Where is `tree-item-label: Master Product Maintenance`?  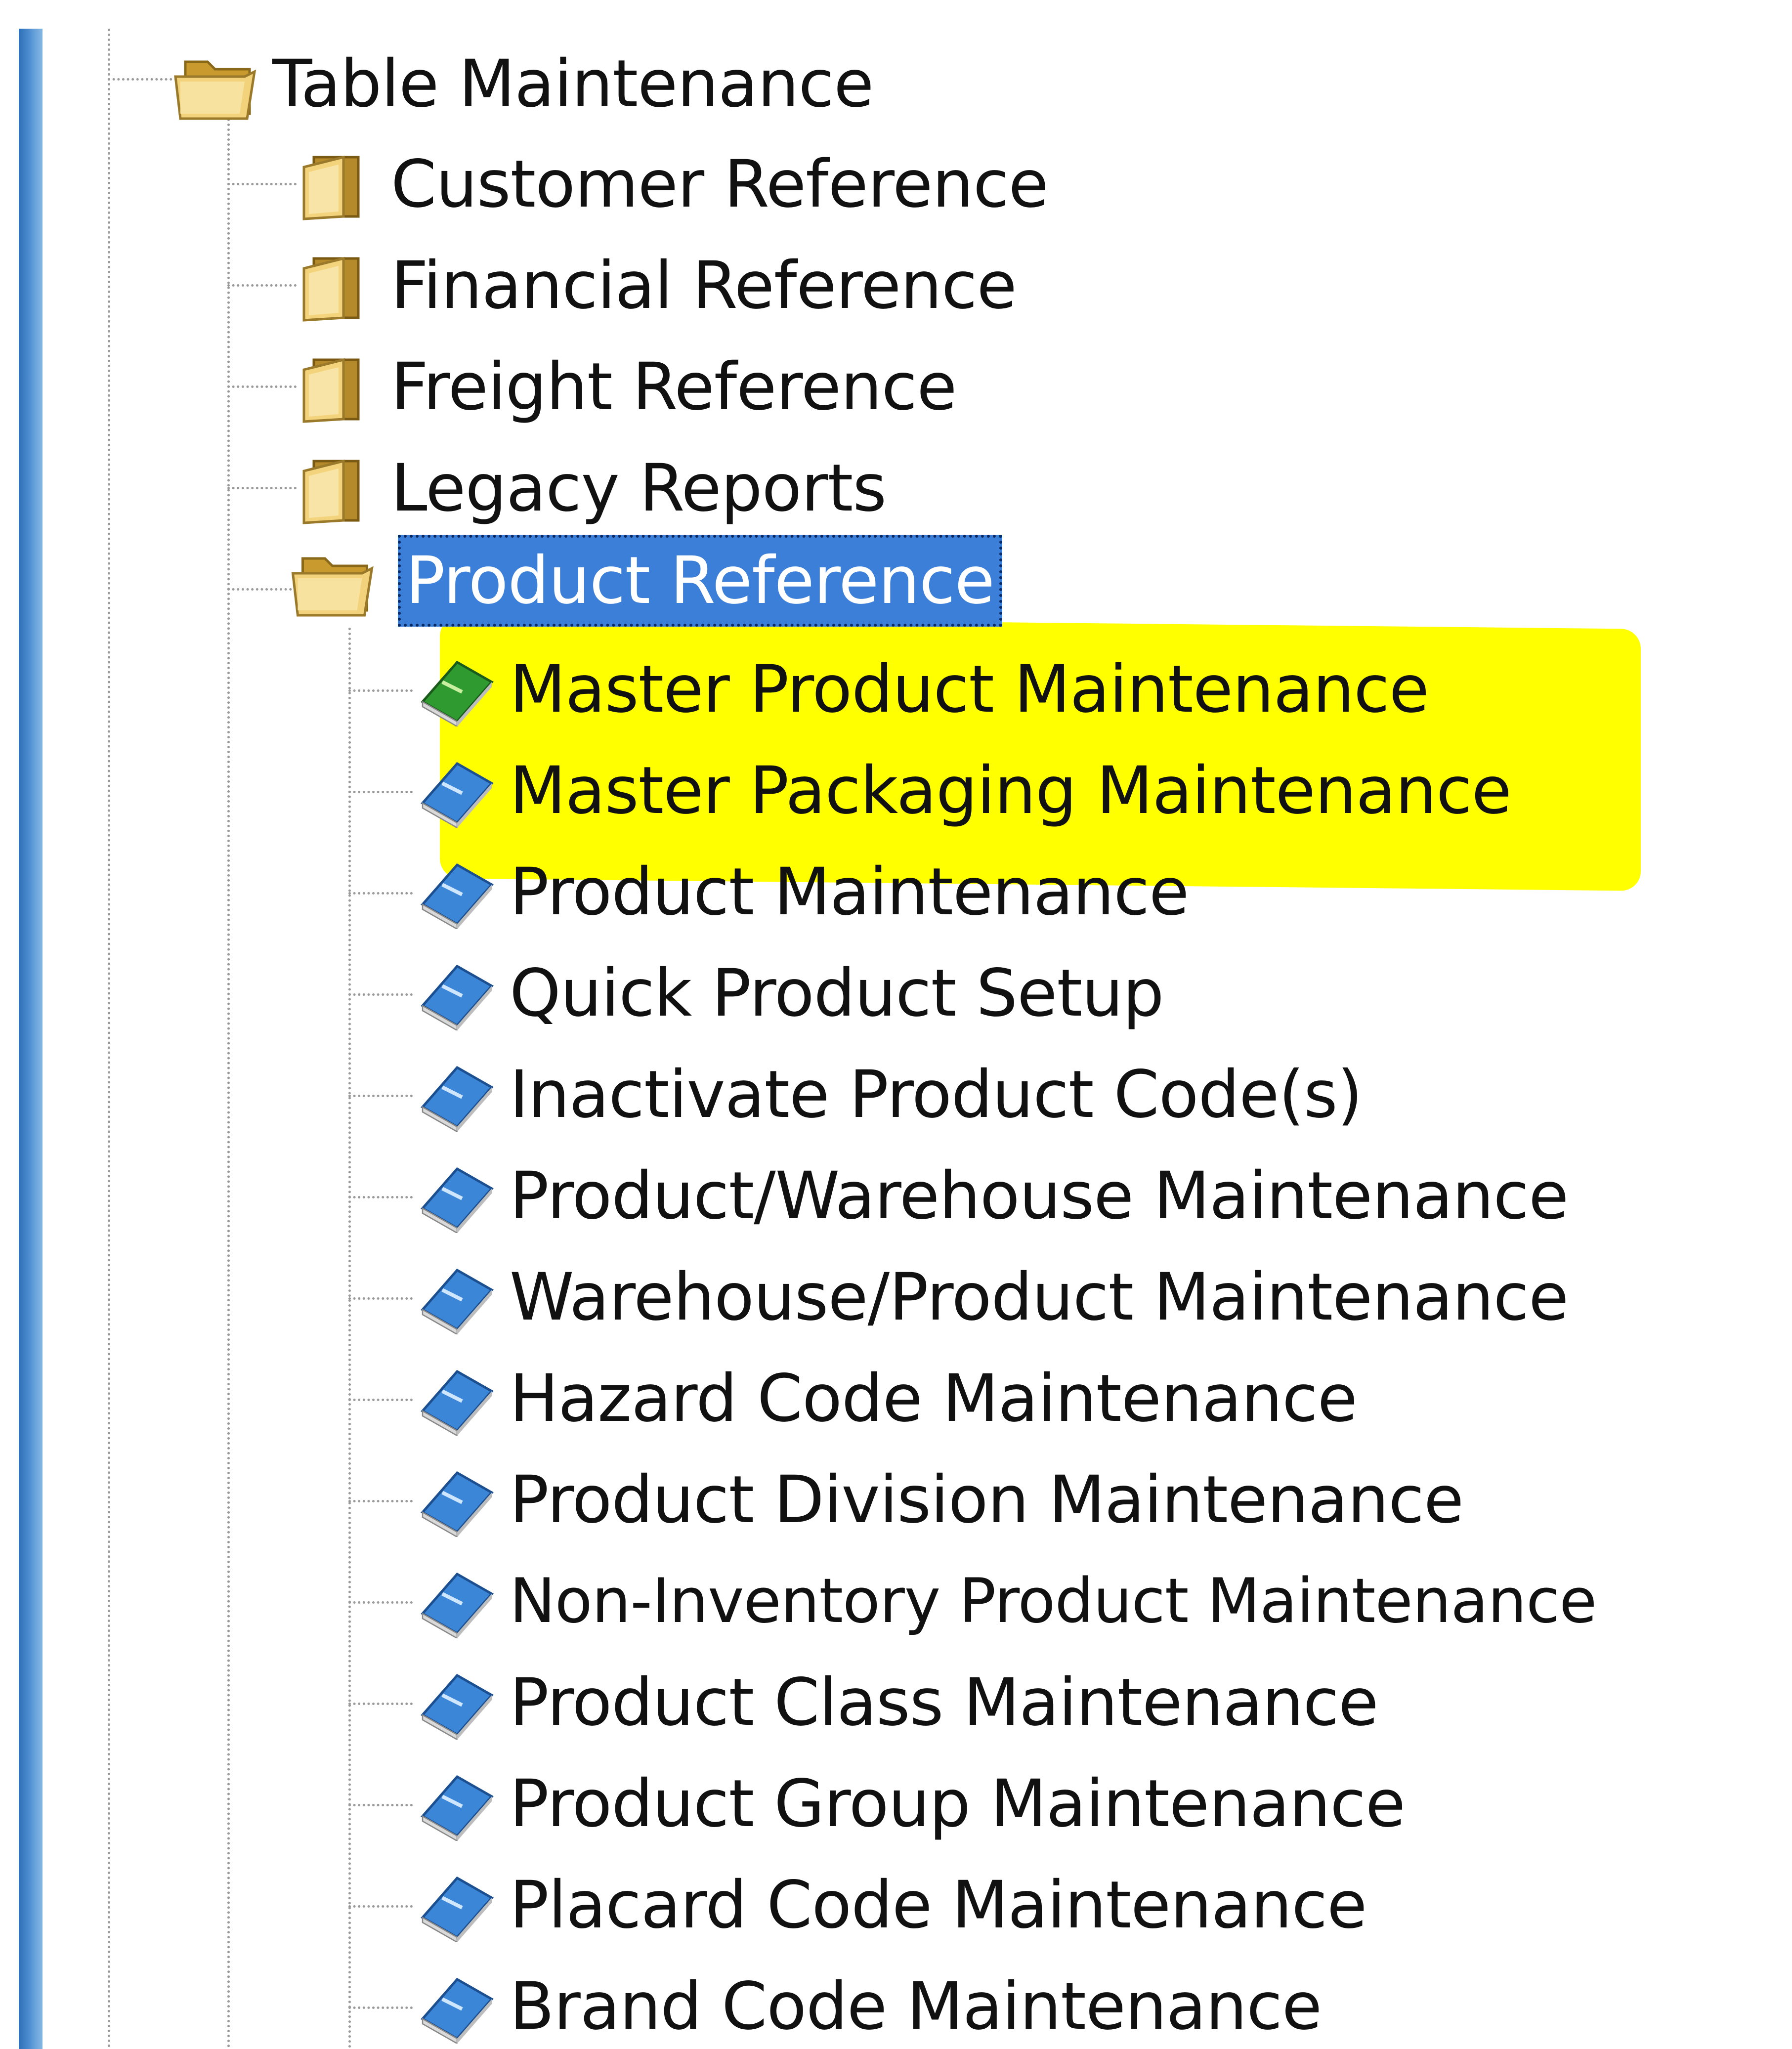 tree-item-label: Master Product Maintenance is located at coordinates (969, 689).